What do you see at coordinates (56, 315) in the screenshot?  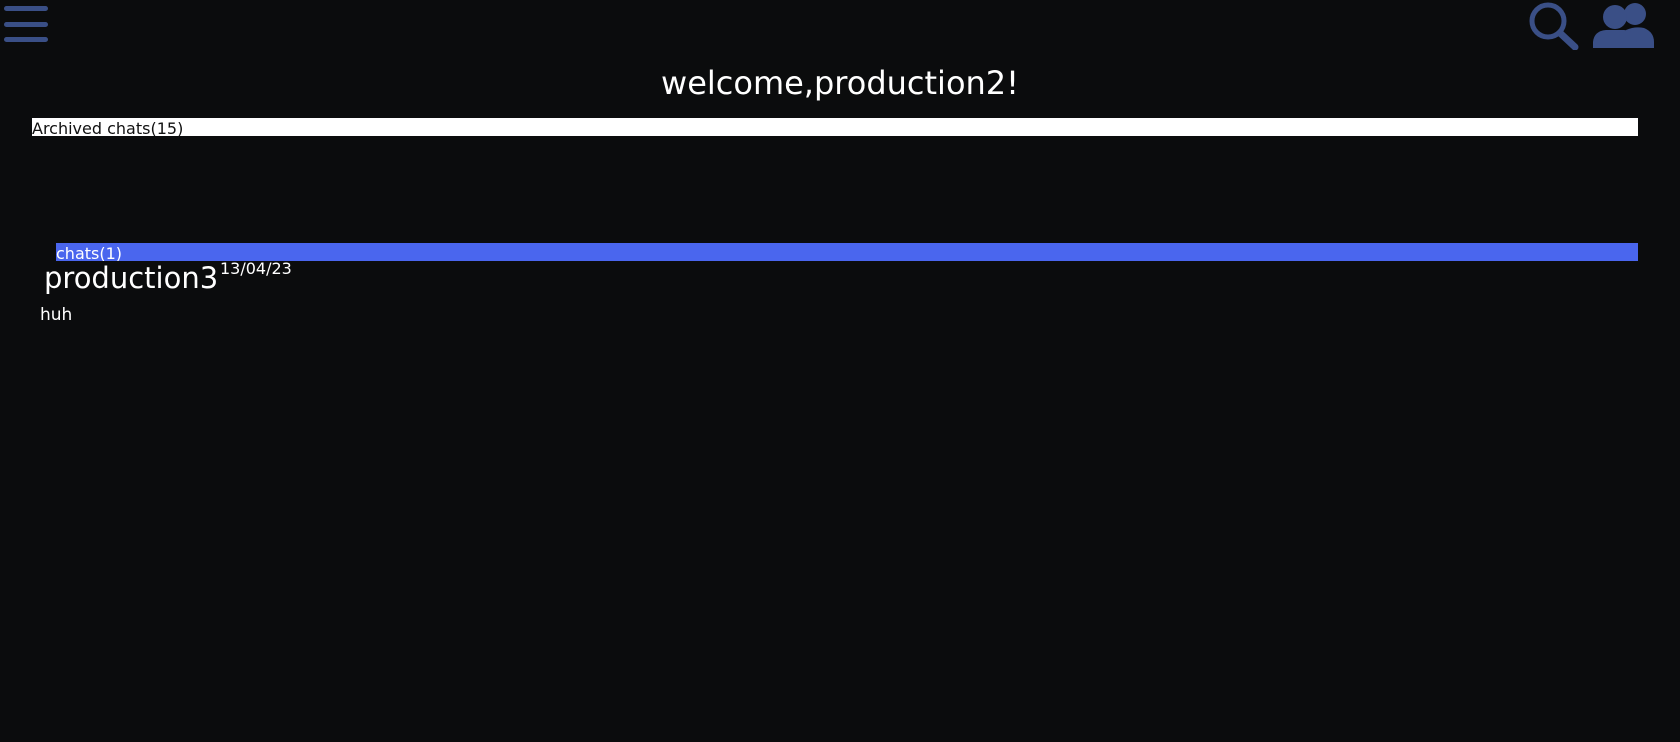 I see `chat-preview: huh` at bounding box center [56, 315].